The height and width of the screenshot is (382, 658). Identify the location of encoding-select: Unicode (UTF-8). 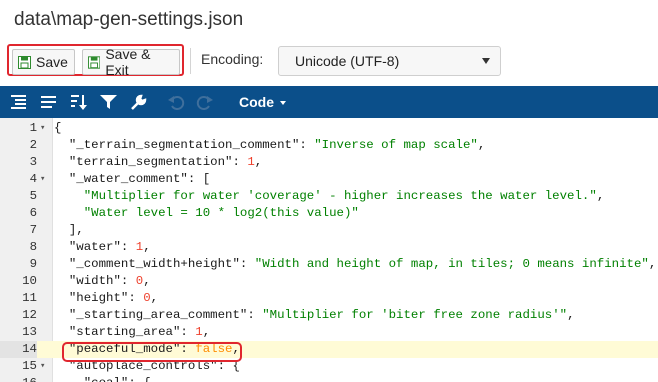
(389, 61).